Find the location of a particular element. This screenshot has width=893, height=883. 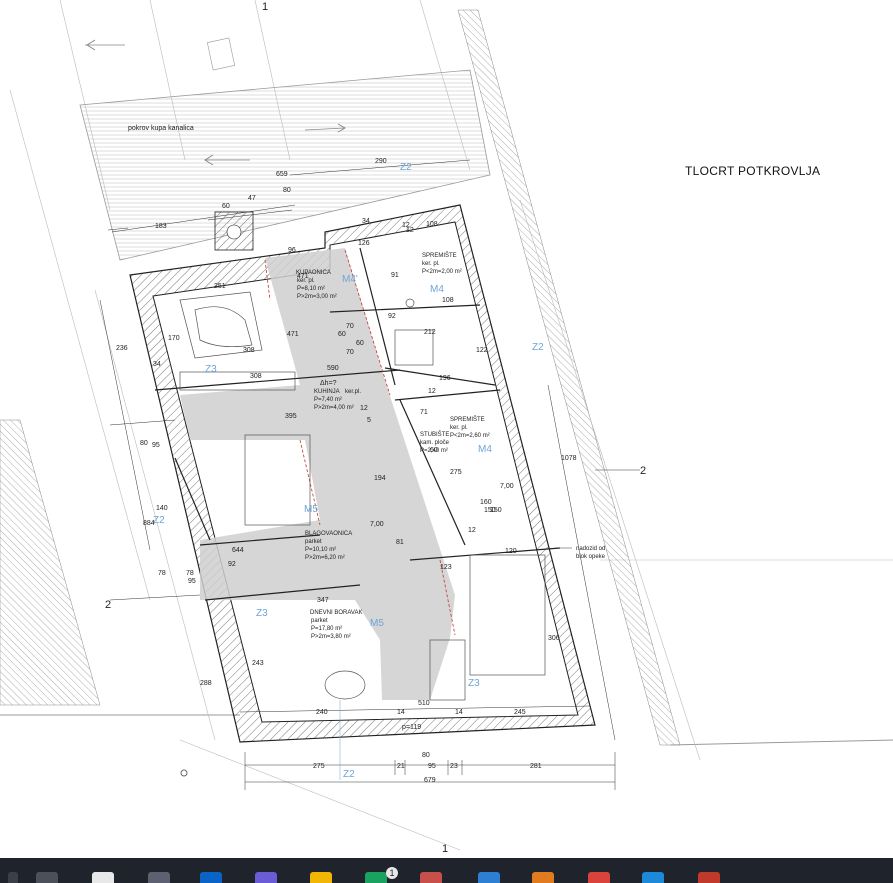

svg-text: P=7,40 m² is located at coordinates (328, 400).